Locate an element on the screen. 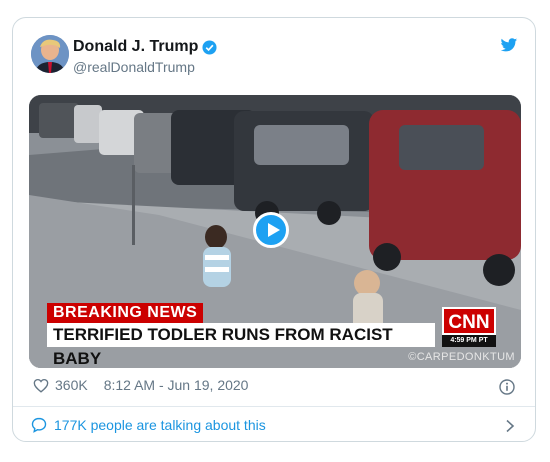  conversation-link: 177K people are talking about this is located at coordinates (148, 425).